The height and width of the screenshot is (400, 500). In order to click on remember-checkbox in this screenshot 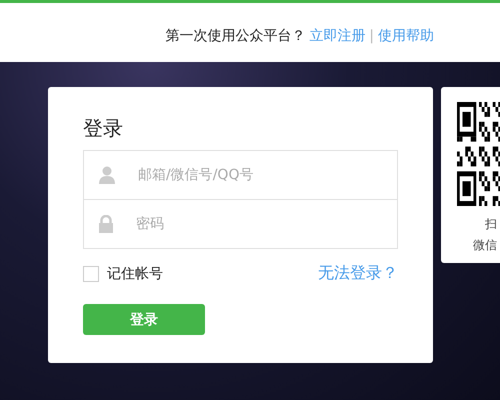, I will do `click(91, 274)`.